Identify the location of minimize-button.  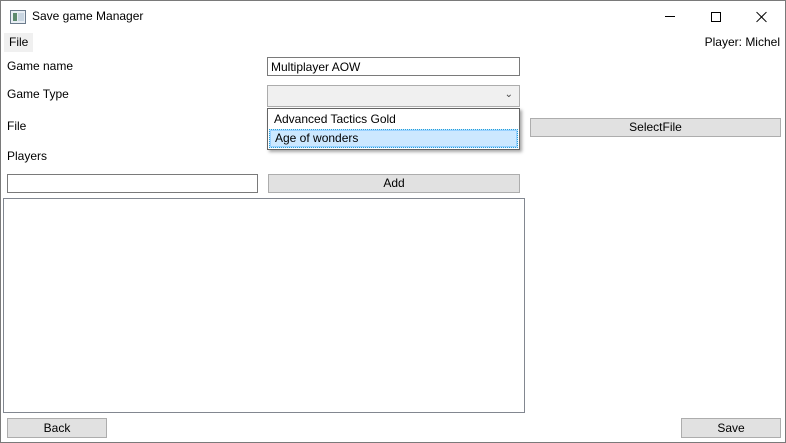
(670, 16).